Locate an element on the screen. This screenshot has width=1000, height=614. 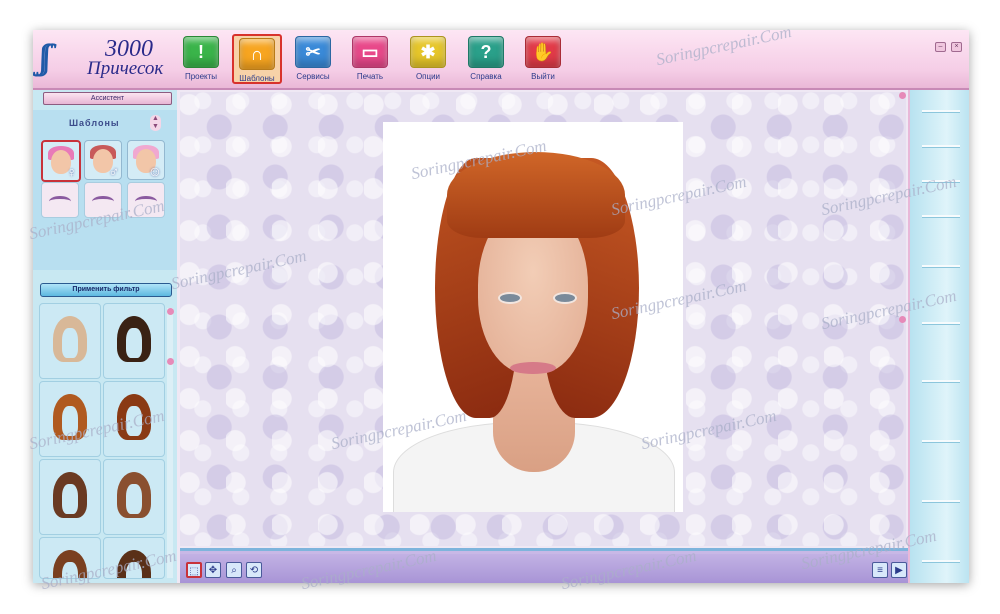
options-button: ✱ Опции is located at coordinates (428, 59).